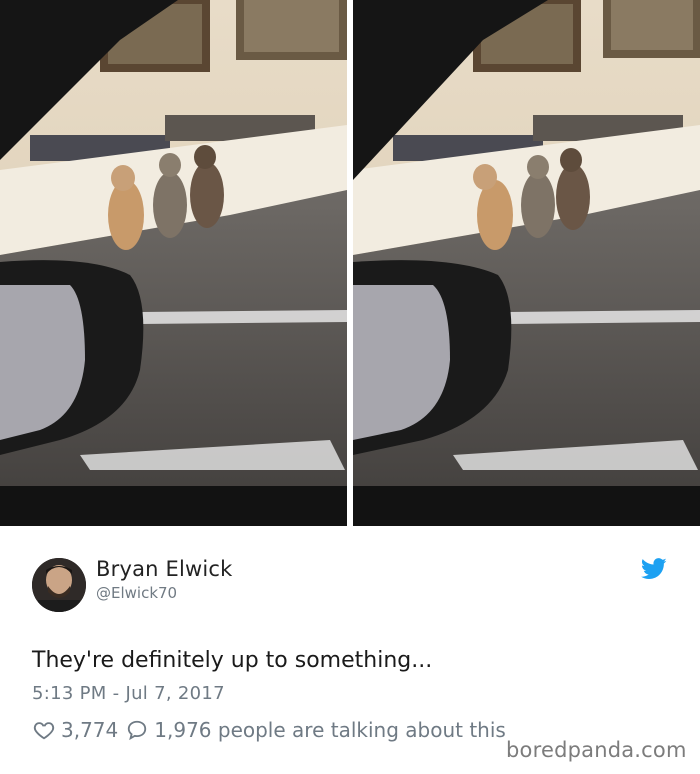 The image size is (700, 774). Describe the element at coordinates (89, 730) in the screenshot. I see `like-count: 3,774` at that location.